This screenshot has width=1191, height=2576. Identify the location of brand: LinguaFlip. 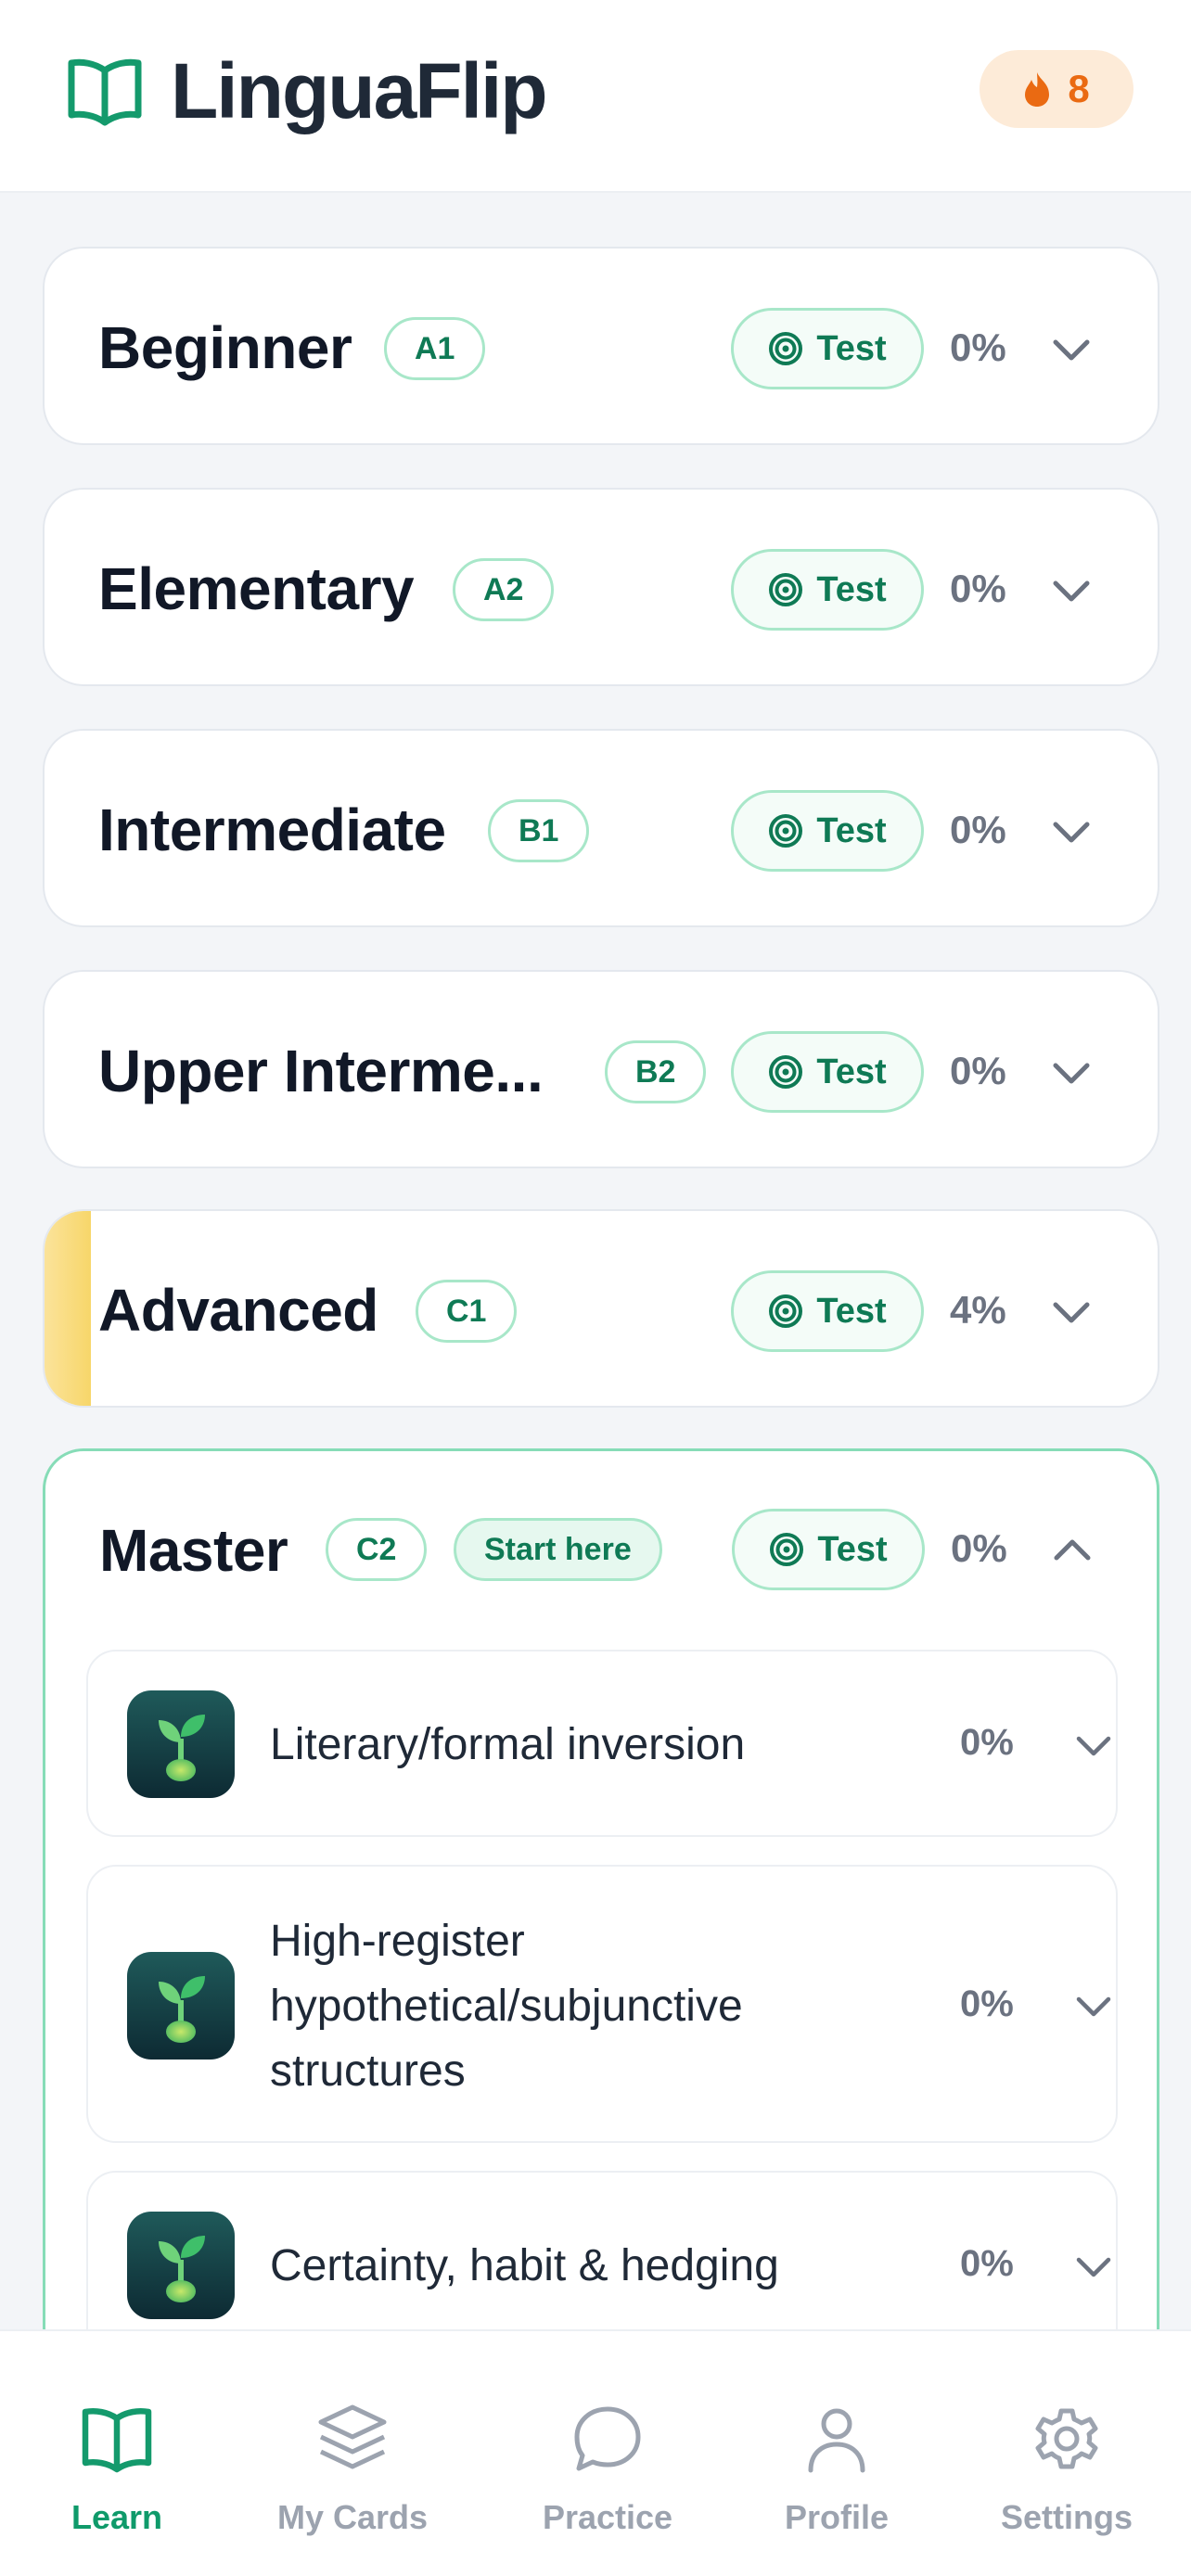
(308, 90).